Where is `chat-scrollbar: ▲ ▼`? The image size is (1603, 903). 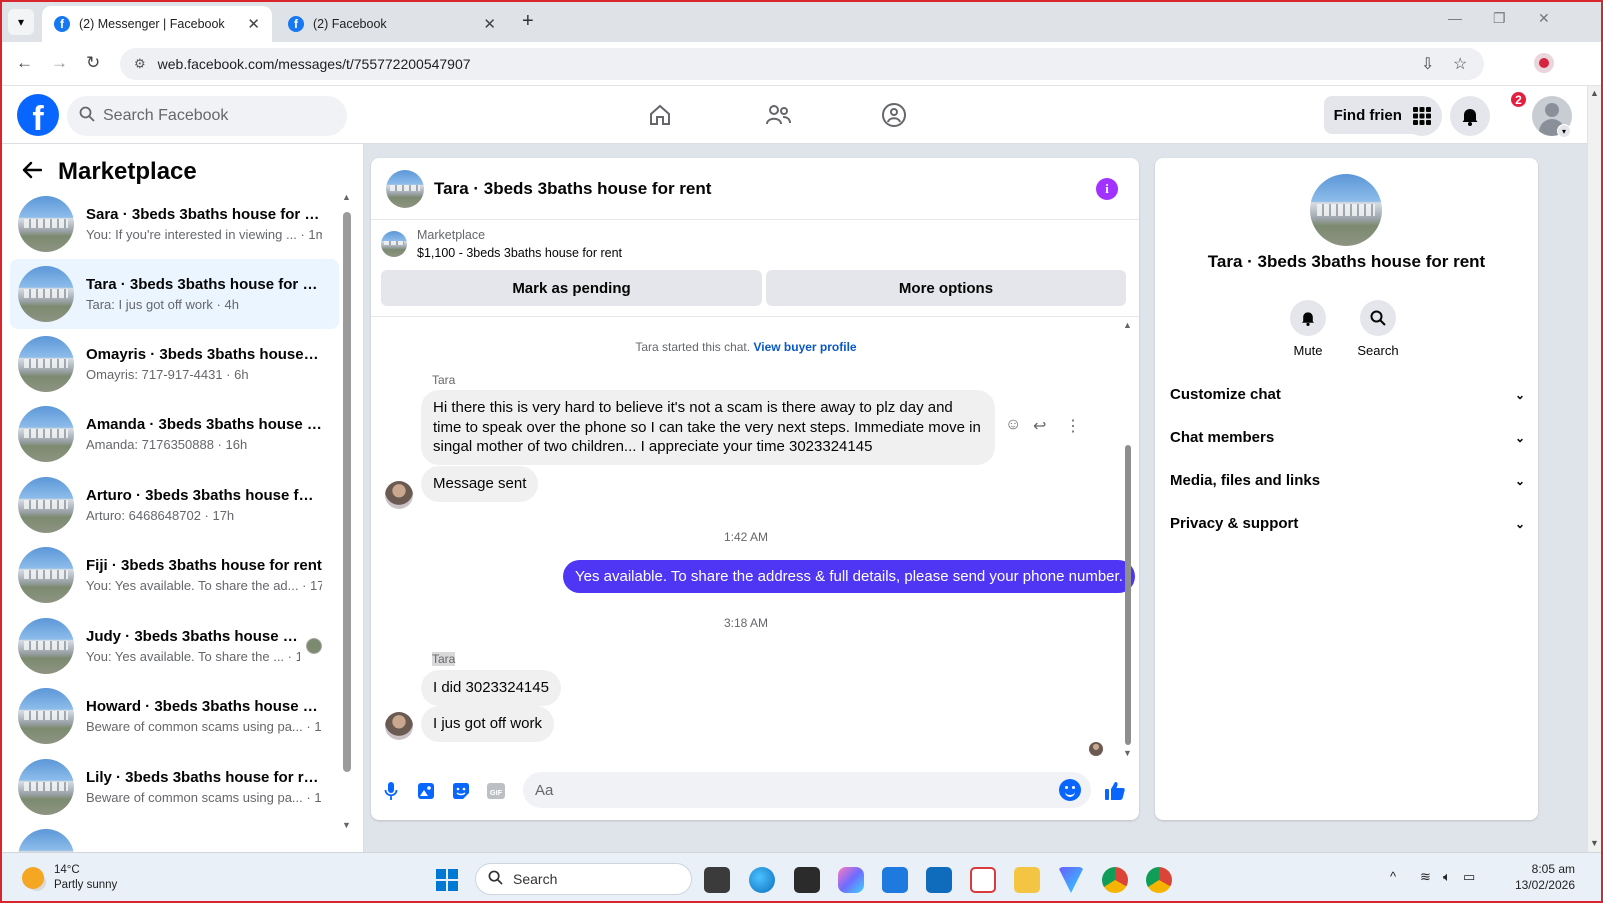 chat-scrollbar: ▲ ▼ is located at coordinates (1128, 540).